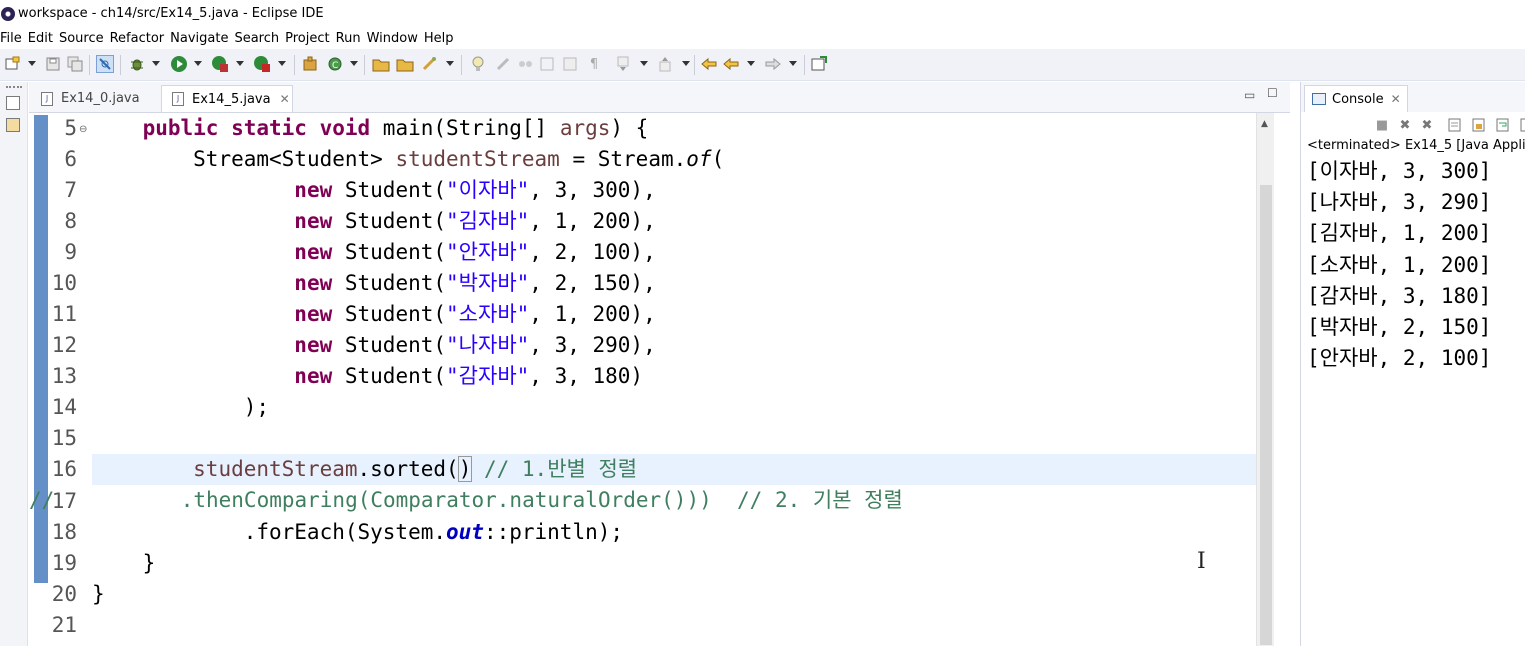 The height and width of the screenshot is (646, 1525). Describe the element at coordinates (64, 532) in the screenshot. I see `line-number: 18` at that location.